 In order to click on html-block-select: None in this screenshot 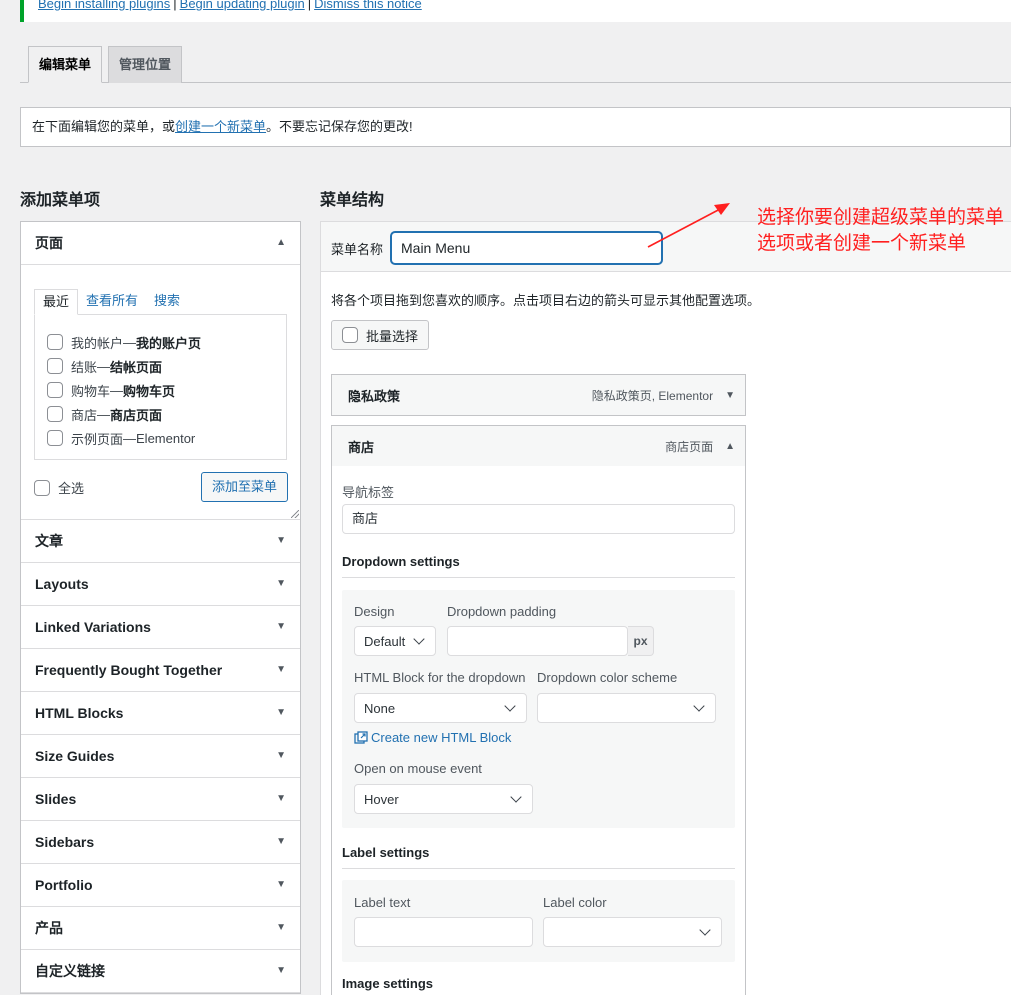, I will do `click(440, 708)`.